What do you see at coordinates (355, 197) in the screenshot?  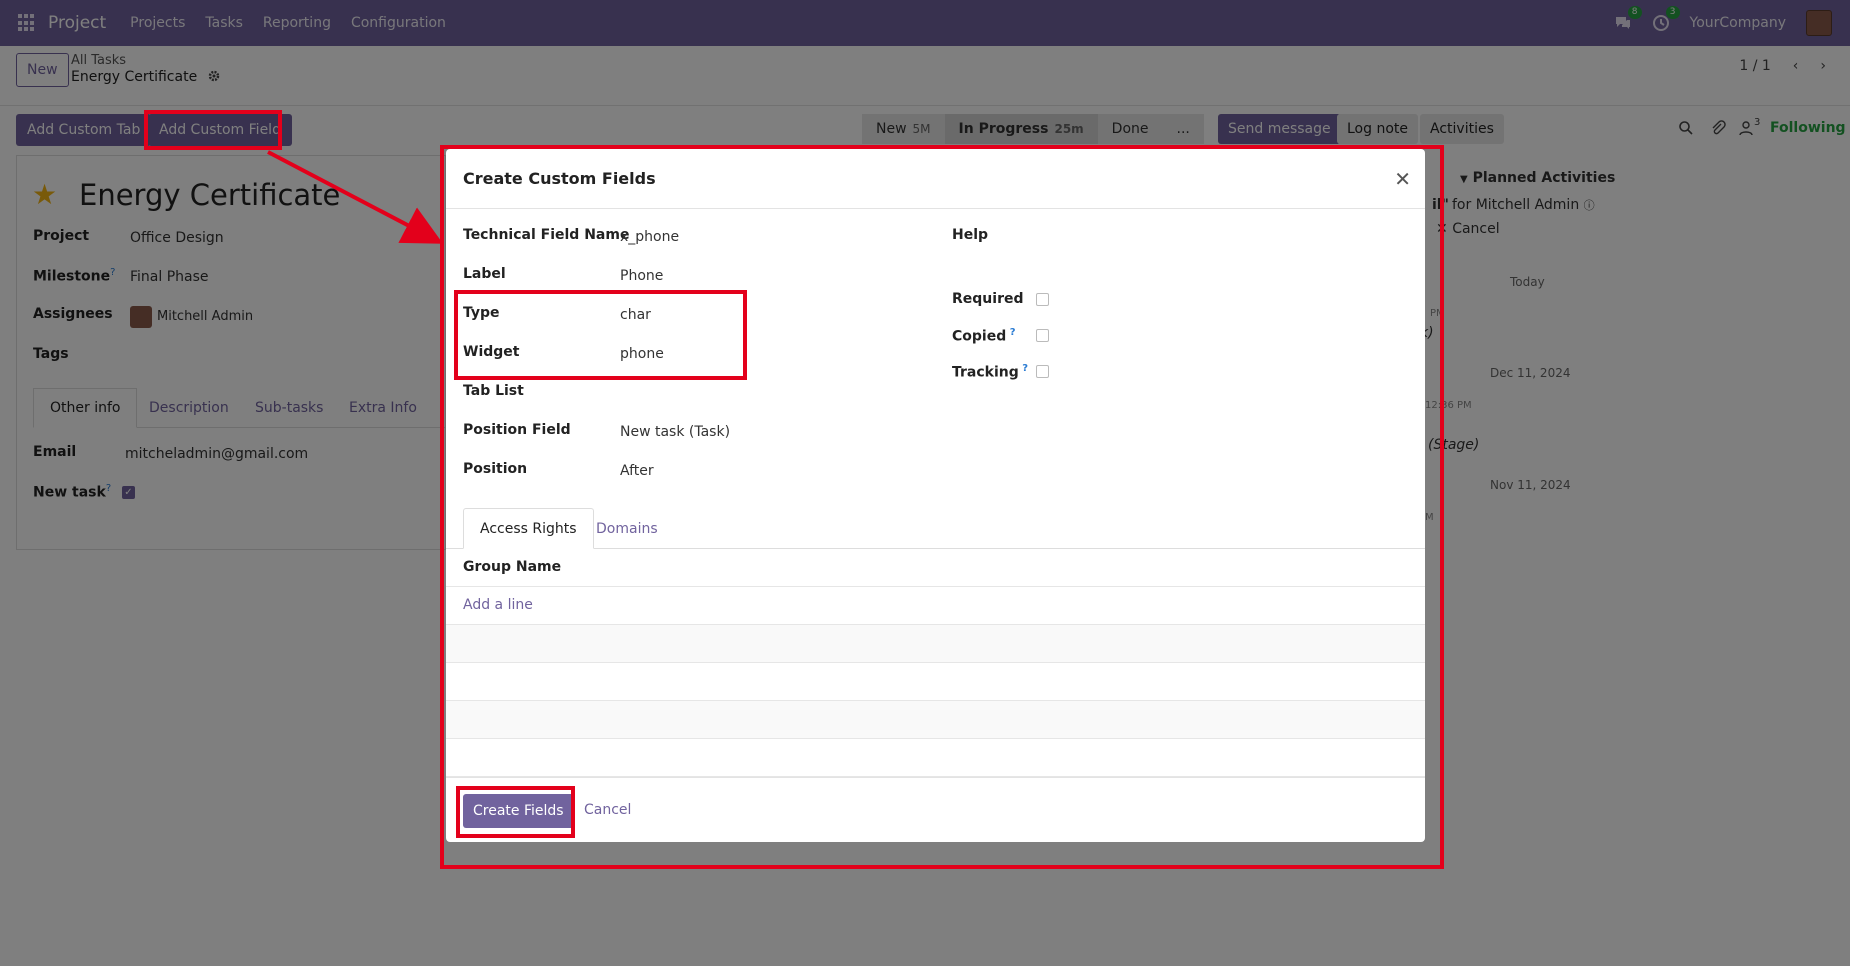 I see `annotation-arrow` at bounding box center [355, 197].